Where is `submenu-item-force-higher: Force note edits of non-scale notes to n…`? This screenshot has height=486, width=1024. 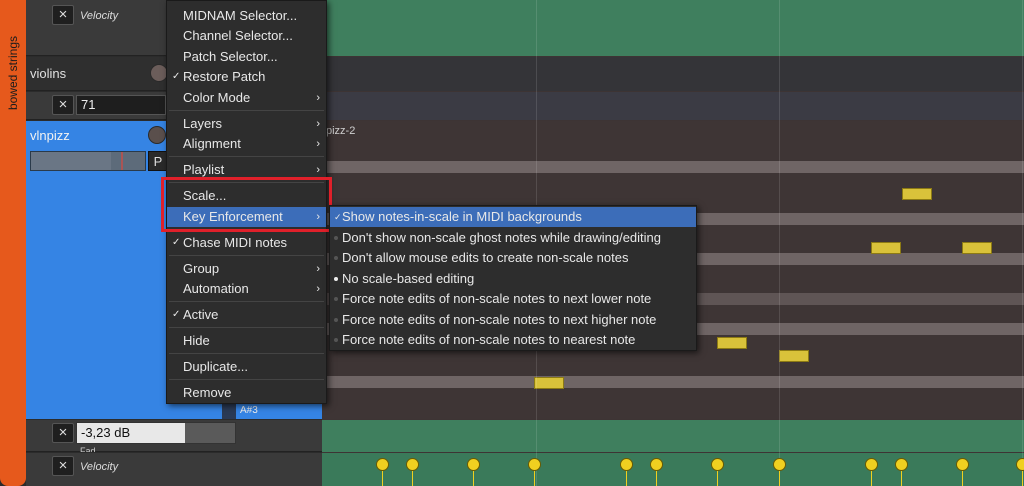
submenu-item-force-higher: Force note edits of non-scale notes to n… is located at coordinates (513, 320).